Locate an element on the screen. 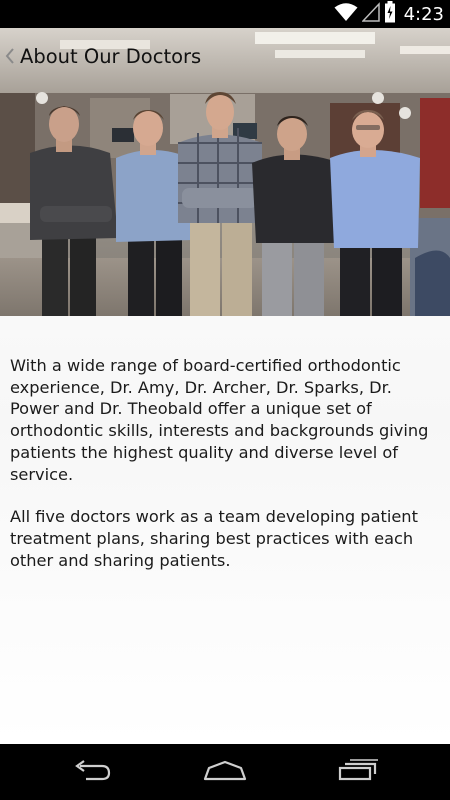 Image resolution: width=450 pixels, height=800 pixels. back-nav-button is located at coordinates (92, 772).